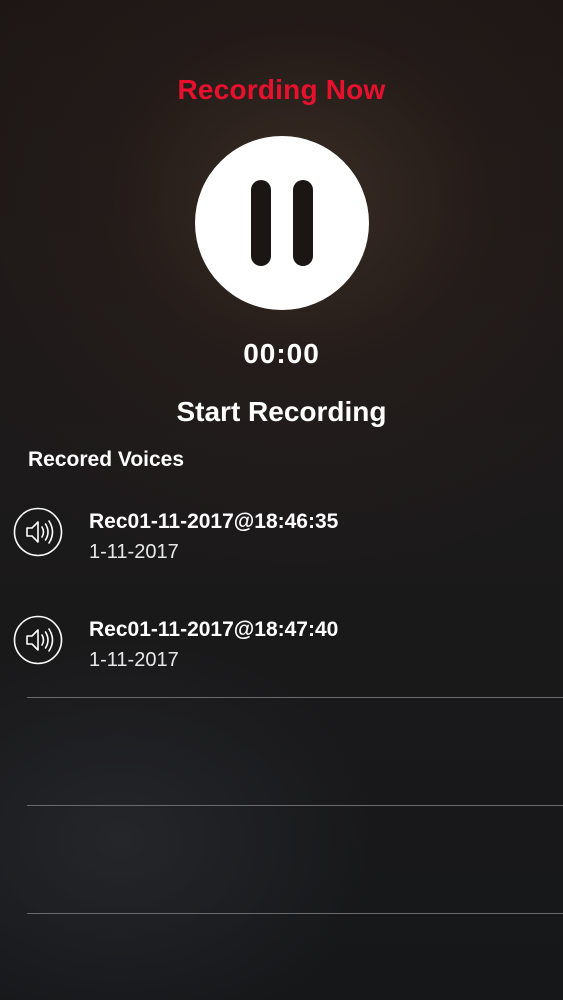  What do you see at coordinates (106, 459) in the screenshot?
I see `recorded-voices-title: Recored Voices` at bounding box center [106, 459].